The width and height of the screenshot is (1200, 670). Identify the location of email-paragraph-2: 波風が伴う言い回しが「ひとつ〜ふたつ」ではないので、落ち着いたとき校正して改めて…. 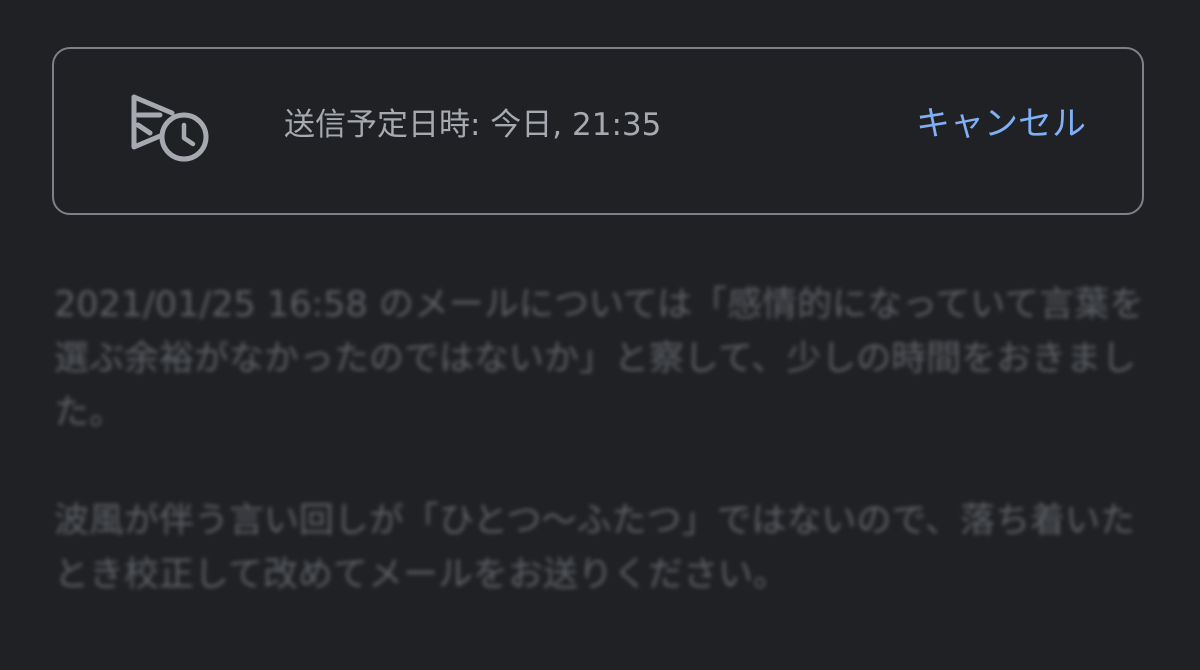
(595, 548).